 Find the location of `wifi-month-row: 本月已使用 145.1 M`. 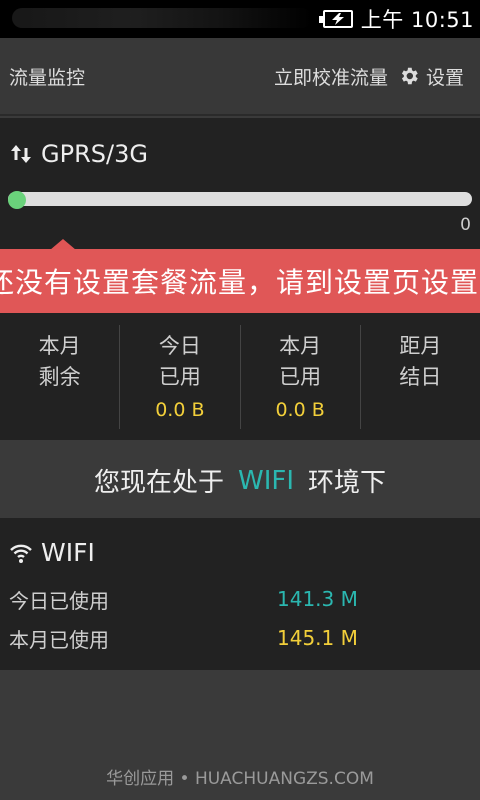

wifi-month-row: 本月已使用 145.1 M is located at coordinates (244, 638).